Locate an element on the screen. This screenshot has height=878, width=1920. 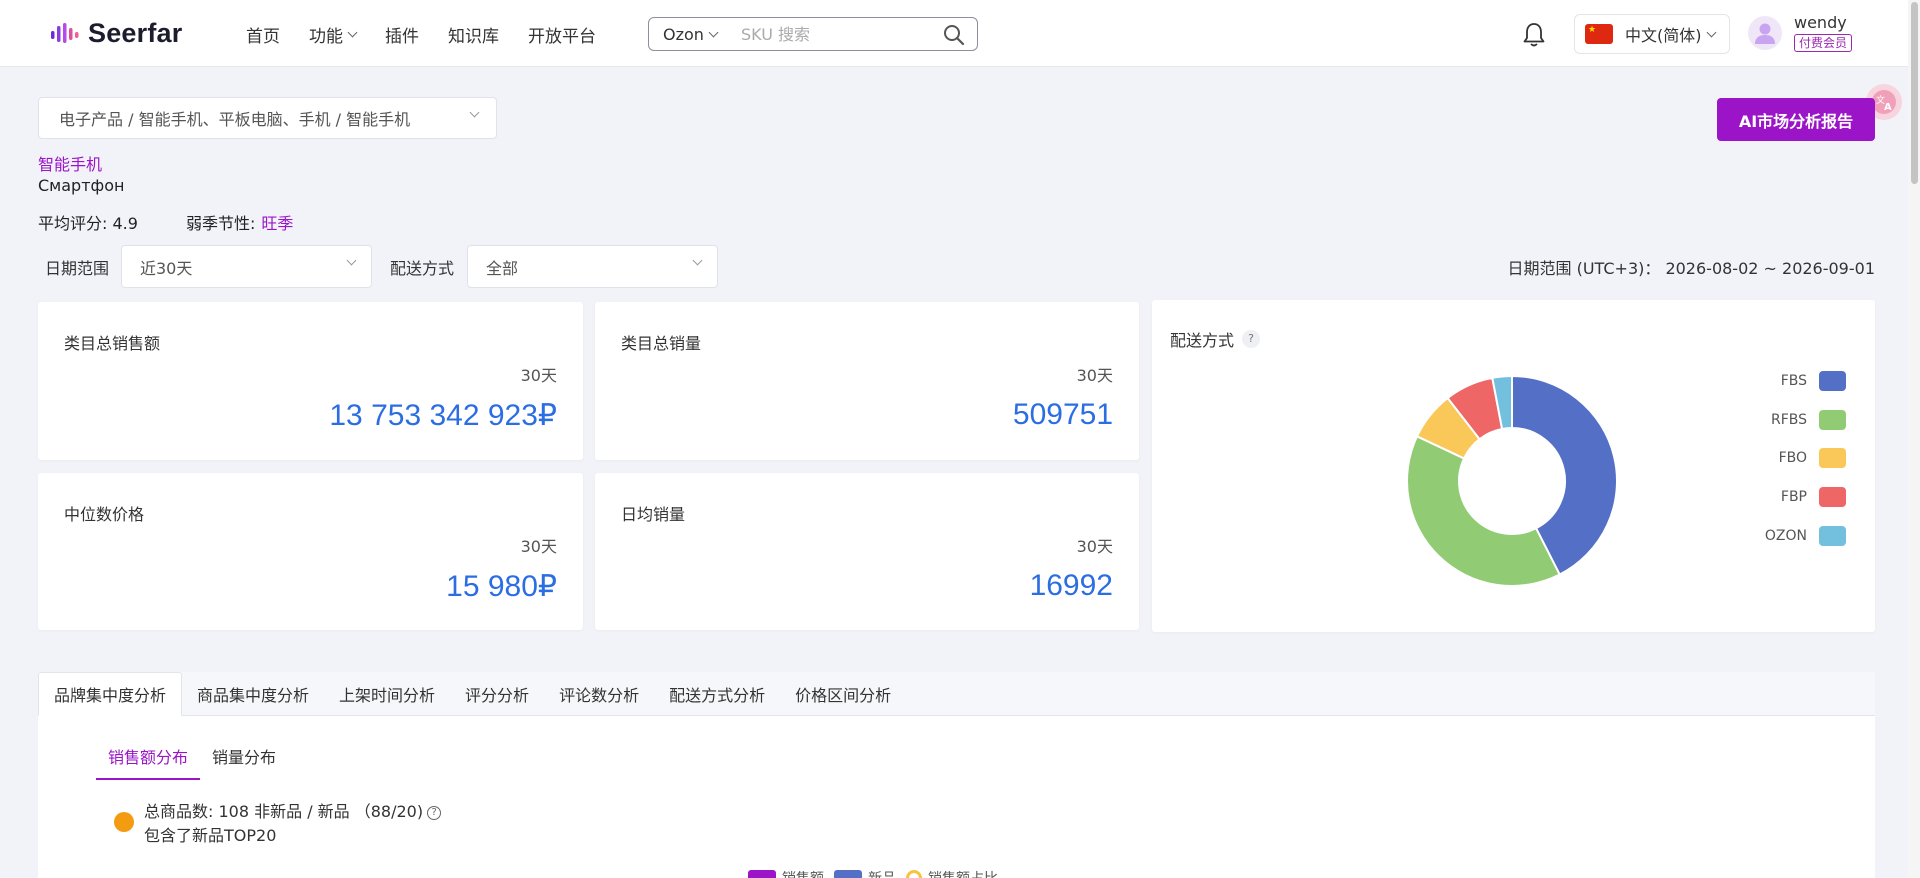
help-icon: ? is located at coordinates (434, 812).